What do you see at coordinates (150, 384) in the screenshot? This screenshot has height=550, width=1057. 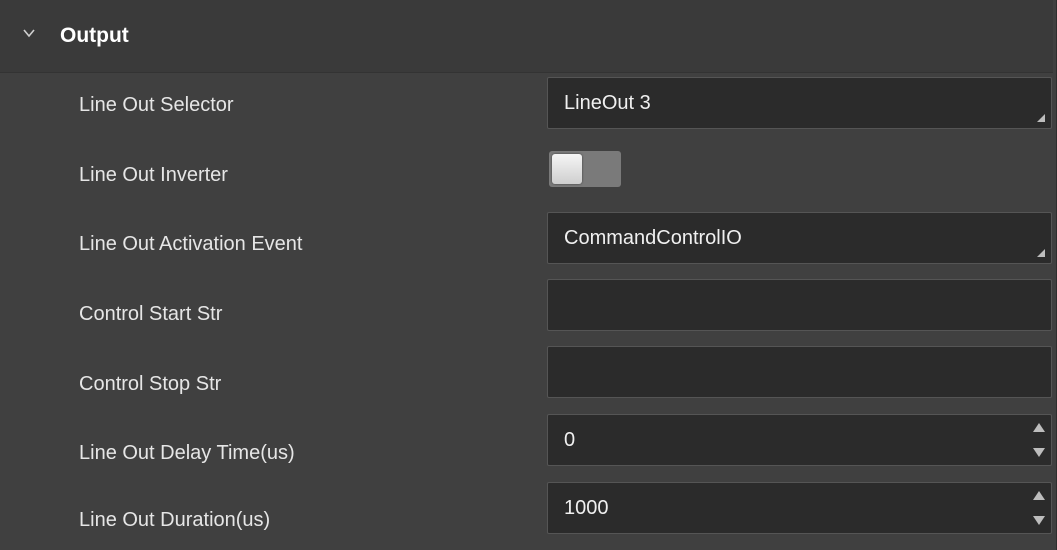 I see `control-stop-str-label: Control Stop Str` at bounding box center [150, 384].